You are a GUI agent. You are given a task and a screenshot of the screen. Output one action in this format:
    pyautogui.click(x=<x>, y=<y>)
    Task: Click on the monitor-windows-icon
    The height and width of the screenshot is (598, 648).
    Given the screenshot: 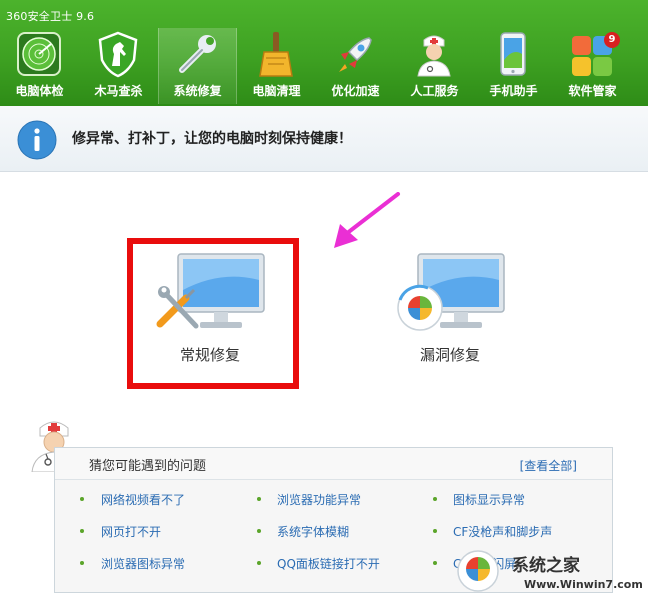 What is the action you would take?
    pyautogui.click(x=451, y=292)
    